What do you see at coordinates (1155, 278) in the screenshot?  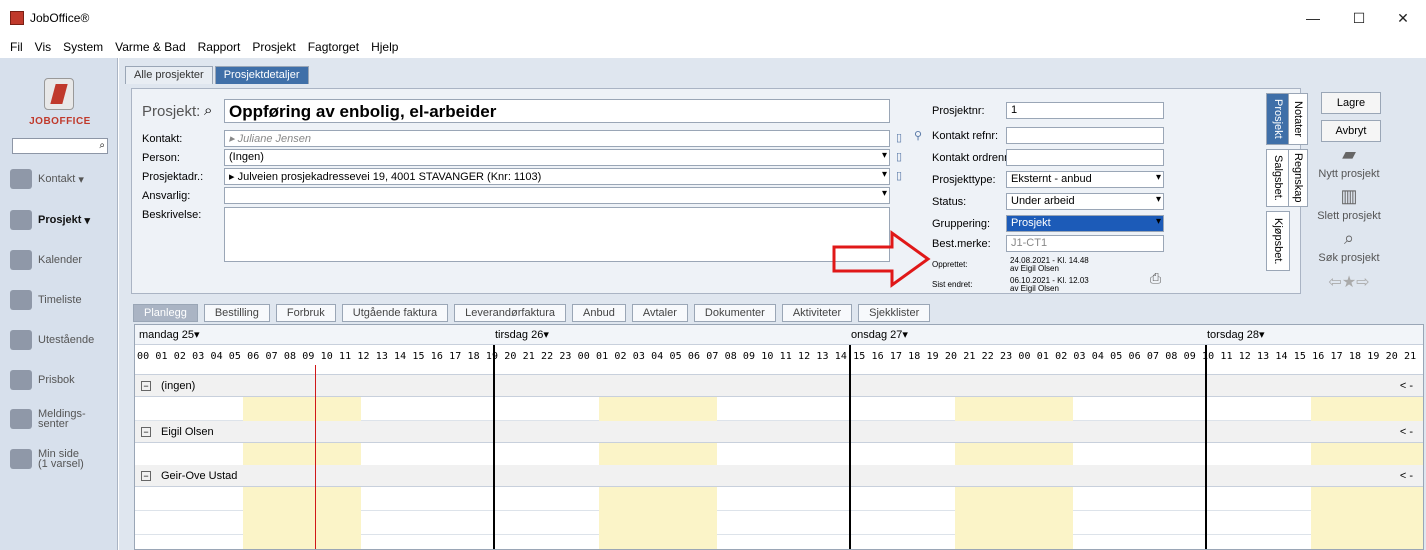 I see `printer-icon: ⎙` at bounding box center [1155, 278].